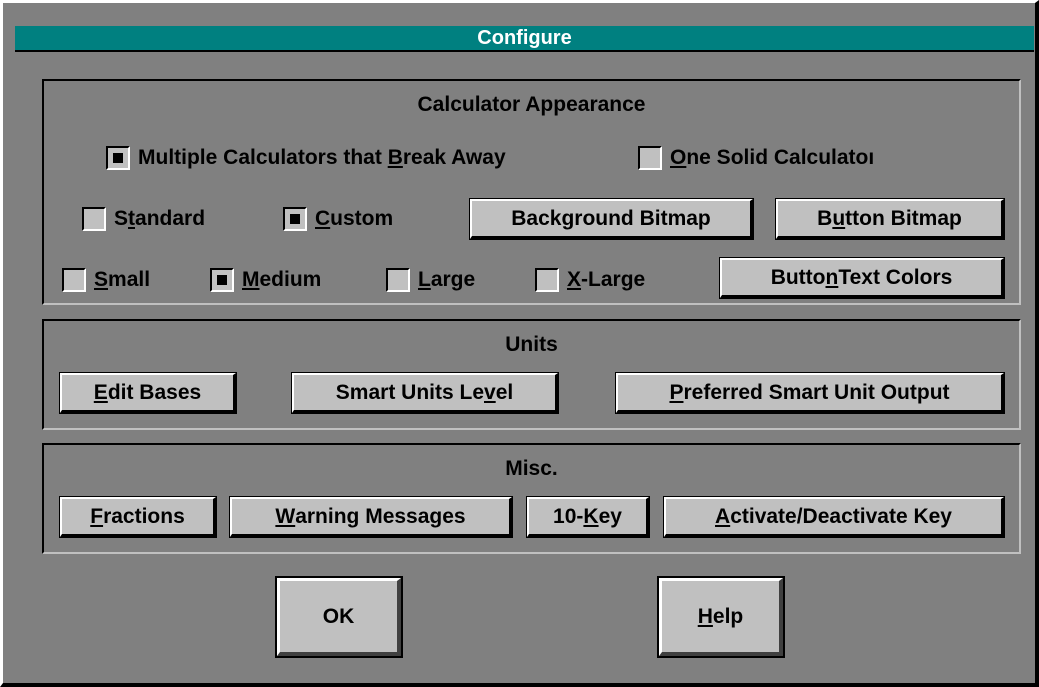 The image size is (1039, 687). What do you see at coordinates (222, 280) in the screenshot?
I see `medium-checkbox` at bounding box center [222, 280].